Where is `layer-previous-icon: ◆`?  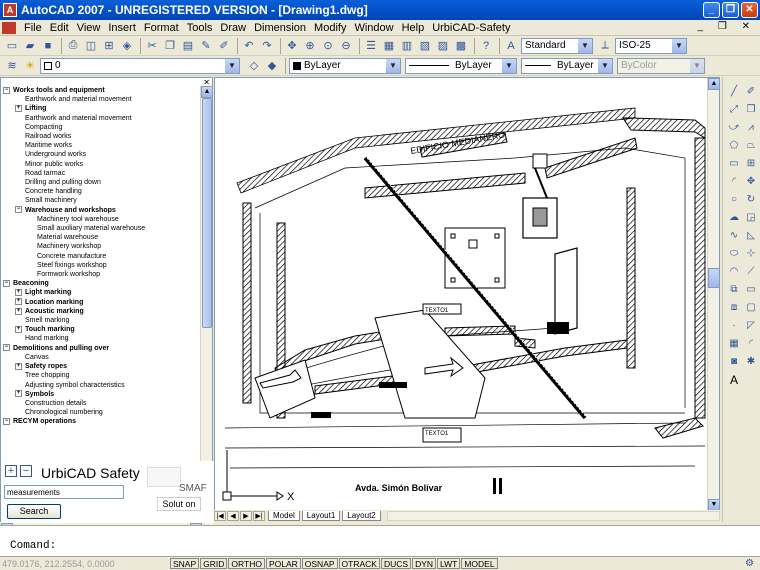 layer-previous-icon: ◆ is located at coordinates (272, 66).